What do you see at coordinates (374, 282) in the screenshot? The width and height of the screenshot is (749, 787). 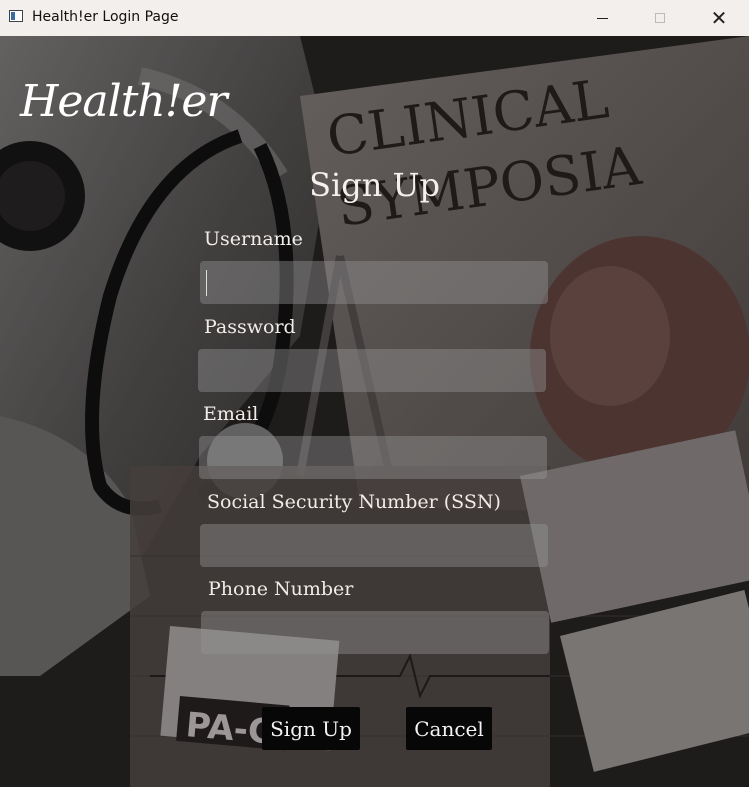 I see `username-input` at bounding box center [374, 282].